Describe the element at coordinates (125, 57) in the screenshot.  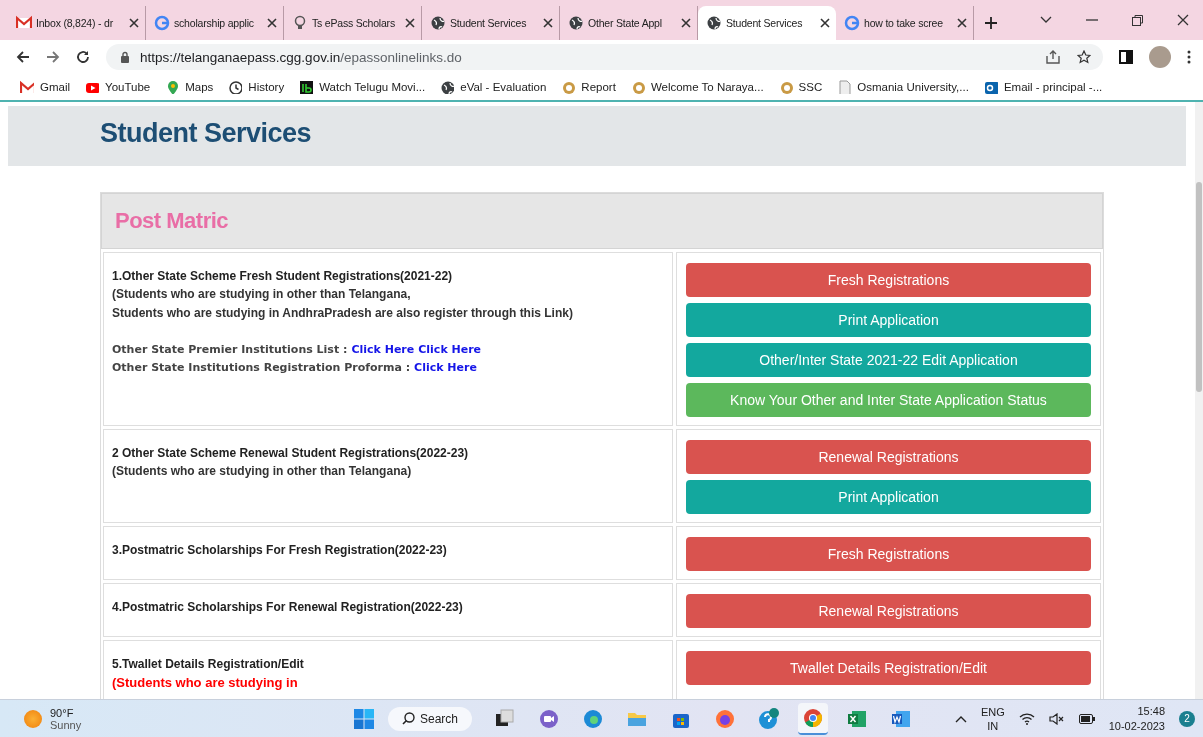
I see `lock-icon` at that location.